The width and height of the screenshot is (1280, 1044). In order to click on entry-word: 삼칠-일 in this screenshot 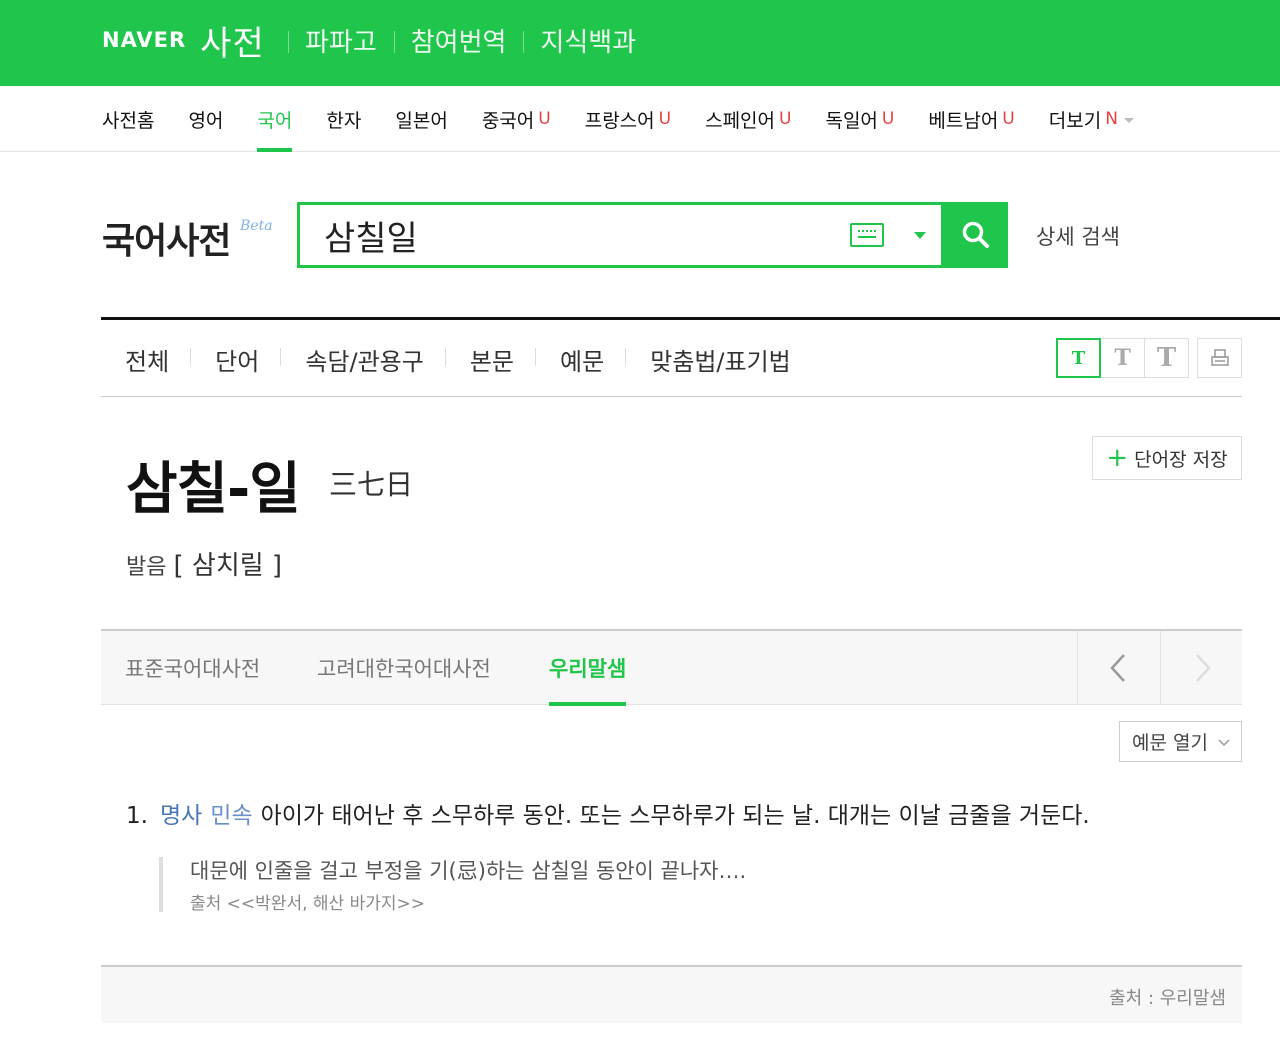, I will do `click(213, 489)`.